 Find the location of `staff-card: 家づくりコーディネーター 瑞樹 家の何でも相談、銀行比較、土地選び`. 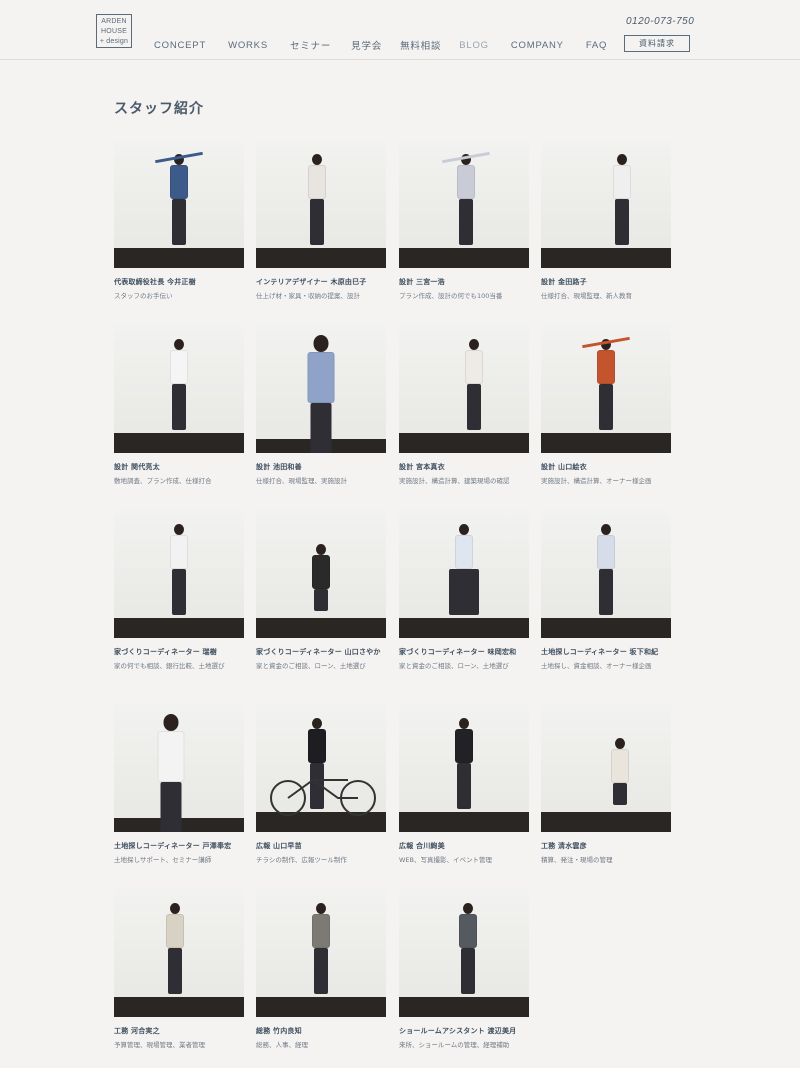

staff-card: 家づくりコーディネーター 瑞樹 家の何でも相談、銀行比較、土地選び is located at coordinates (179, 590).